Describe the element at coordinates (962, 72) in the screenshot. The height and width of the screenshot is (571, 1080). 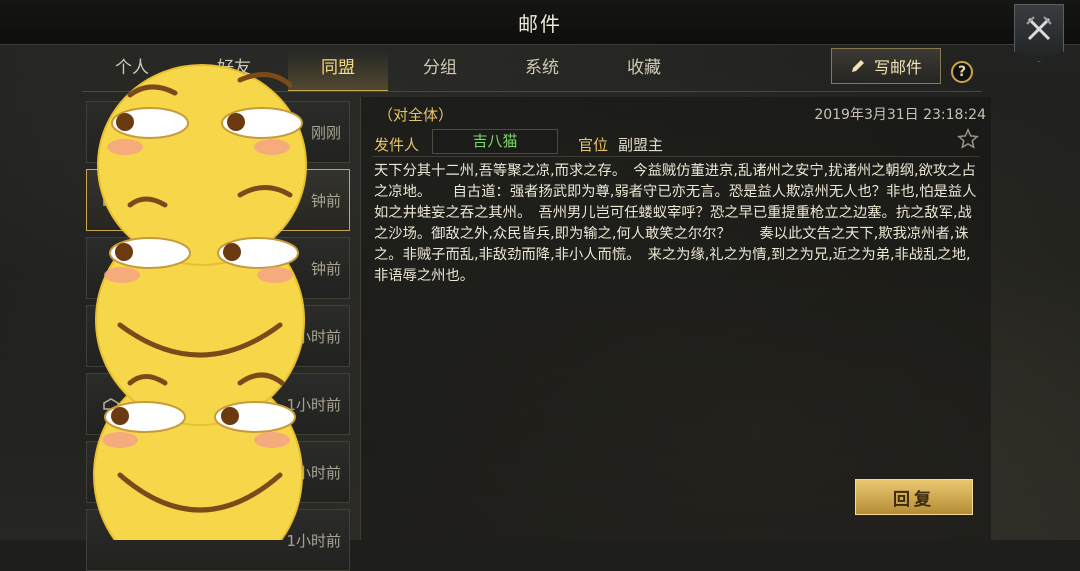
I see `help-button: ?` at that location.